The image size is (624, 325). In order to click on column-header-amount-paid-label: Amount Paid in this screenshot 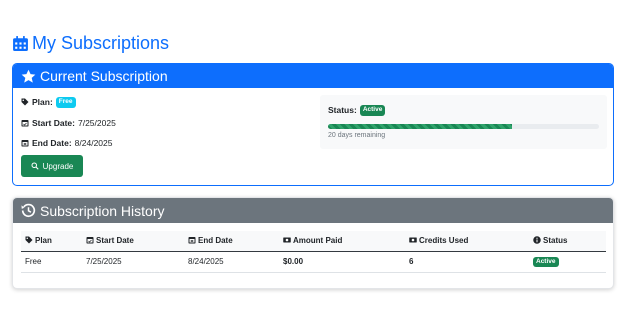, I will do `click(318, 241)`.